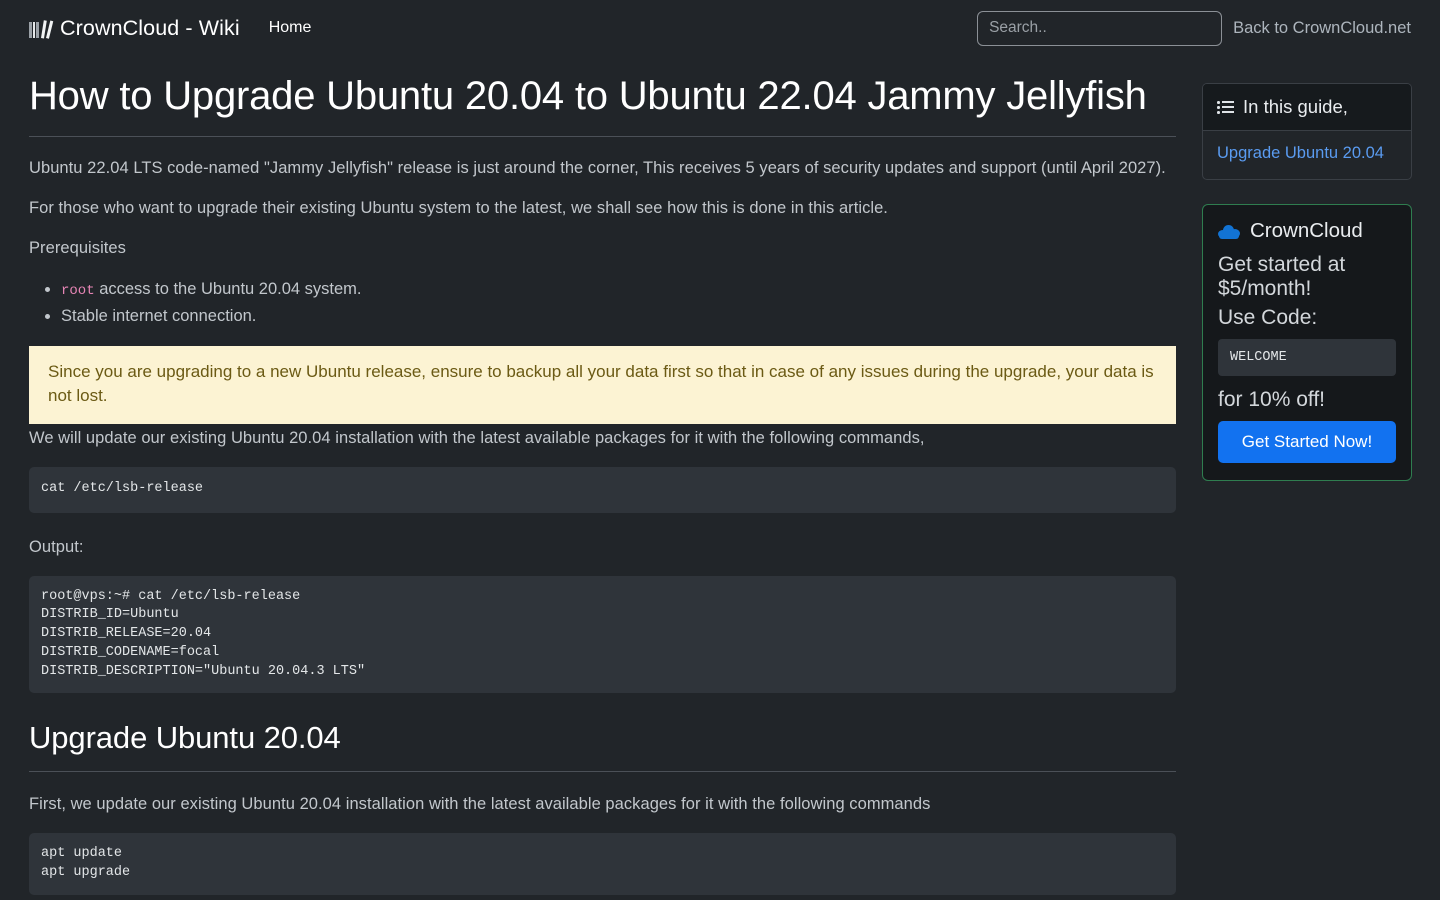  Describe the element at coordinates (1307, 442) in the screenshot. I see `get-started-button: Get Started Now!` at that location.